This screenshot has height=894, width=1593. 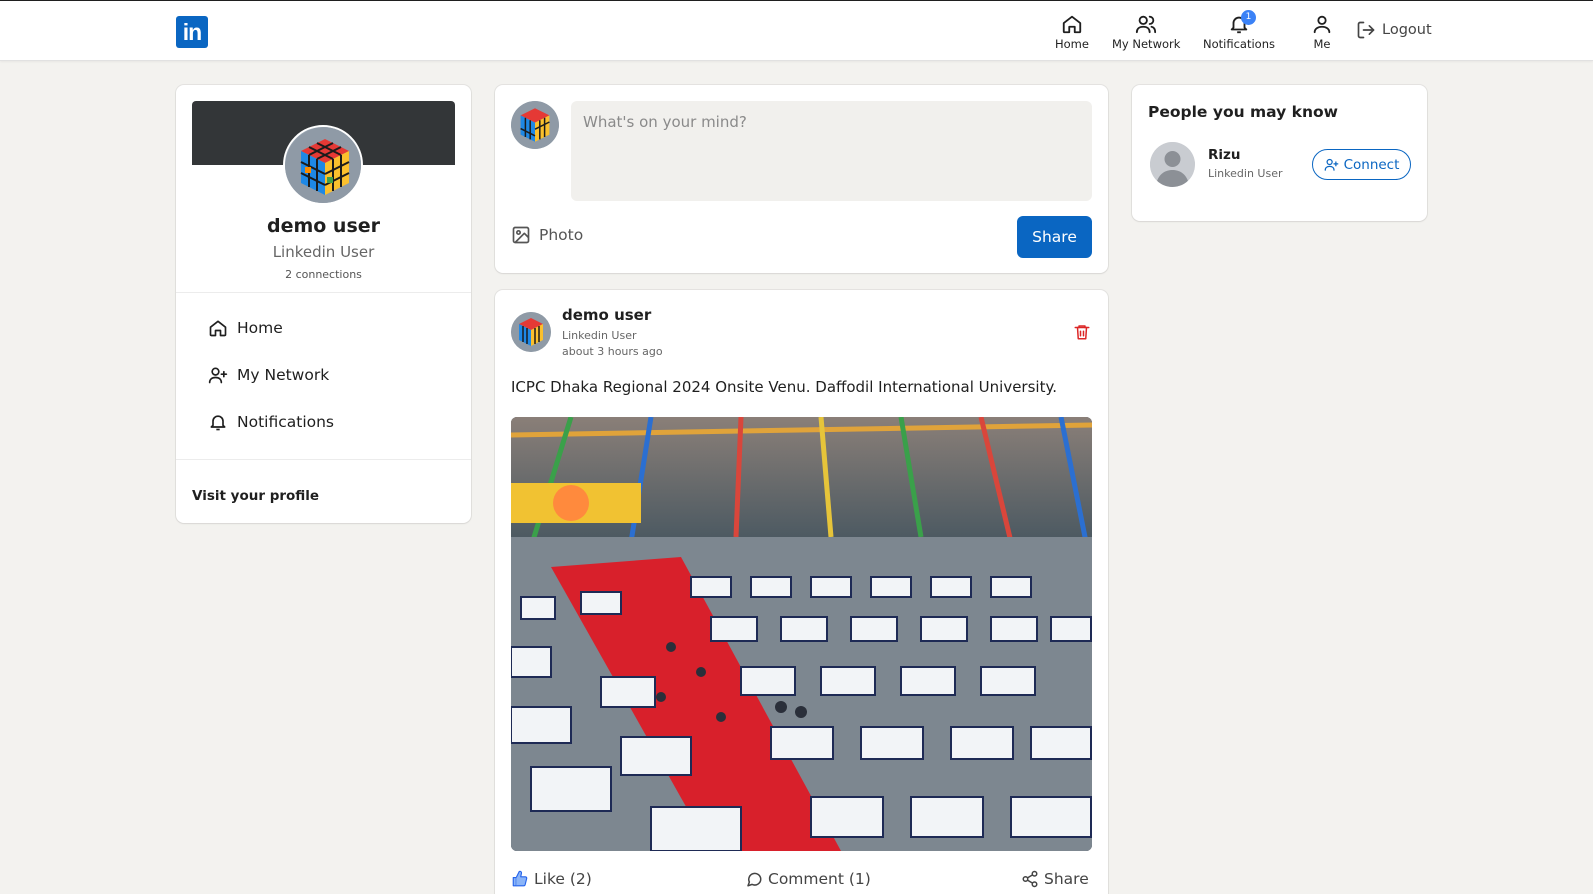 I want to click on post-author-avatar, so click(x=531, y=332).